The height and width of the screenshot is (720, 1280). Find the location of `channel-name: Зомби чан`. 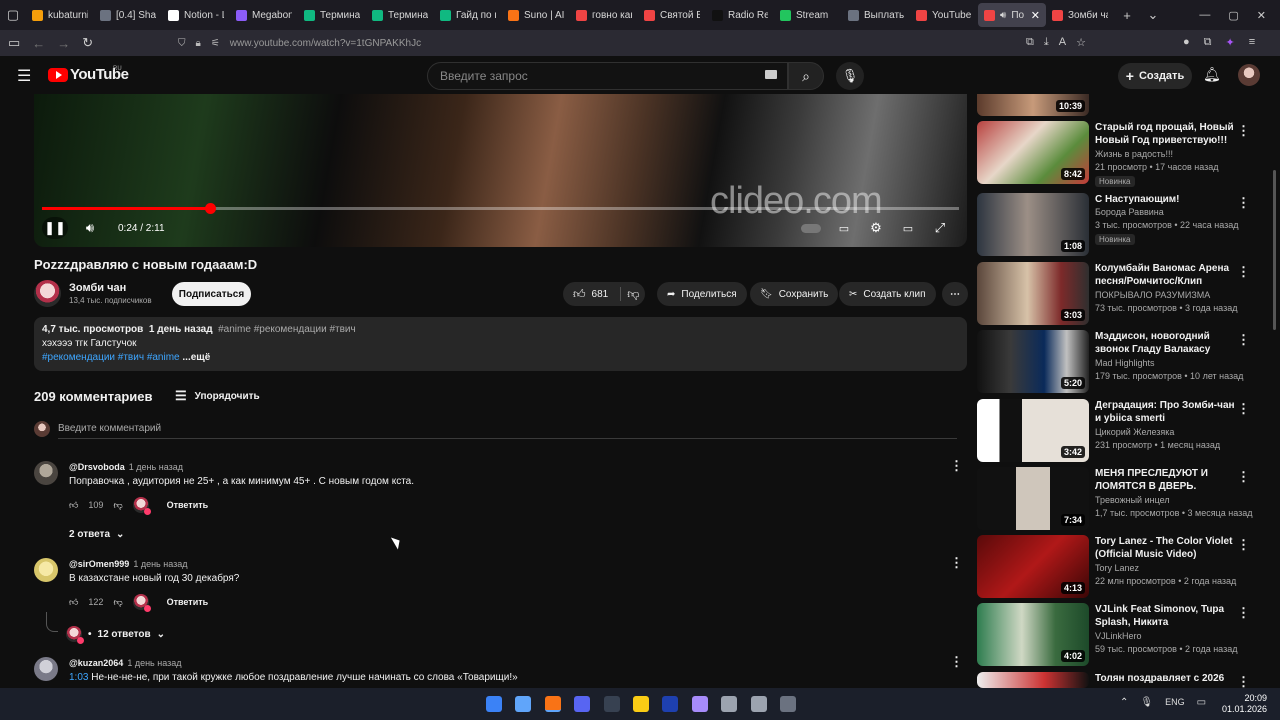

channel-name: Зомби чан is located at coordinates (97, 288).